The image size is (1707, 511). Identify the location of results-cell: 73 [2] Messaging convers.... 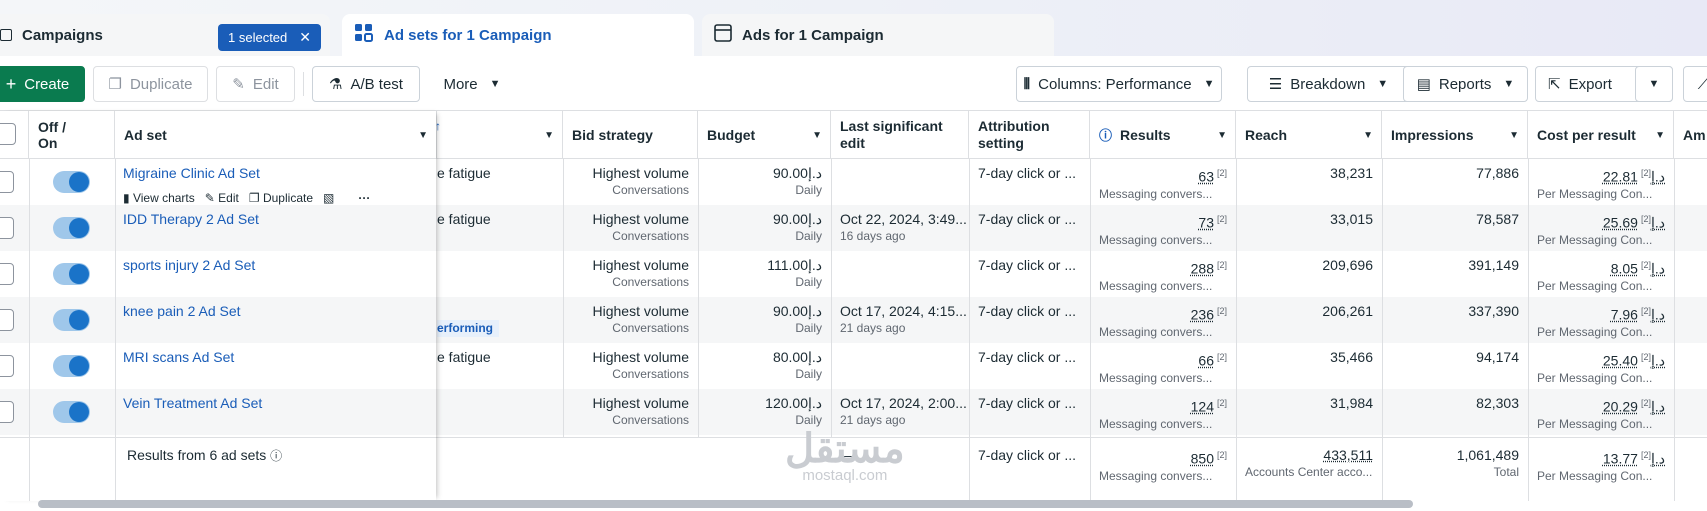
(1163, 230).